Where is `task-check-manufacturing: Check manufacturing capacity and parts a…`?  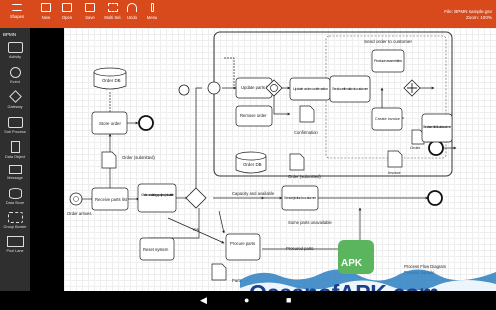
task-check-manufacturing: Check manufacturing capacity and parts a… is located at coordinates (157, 198).